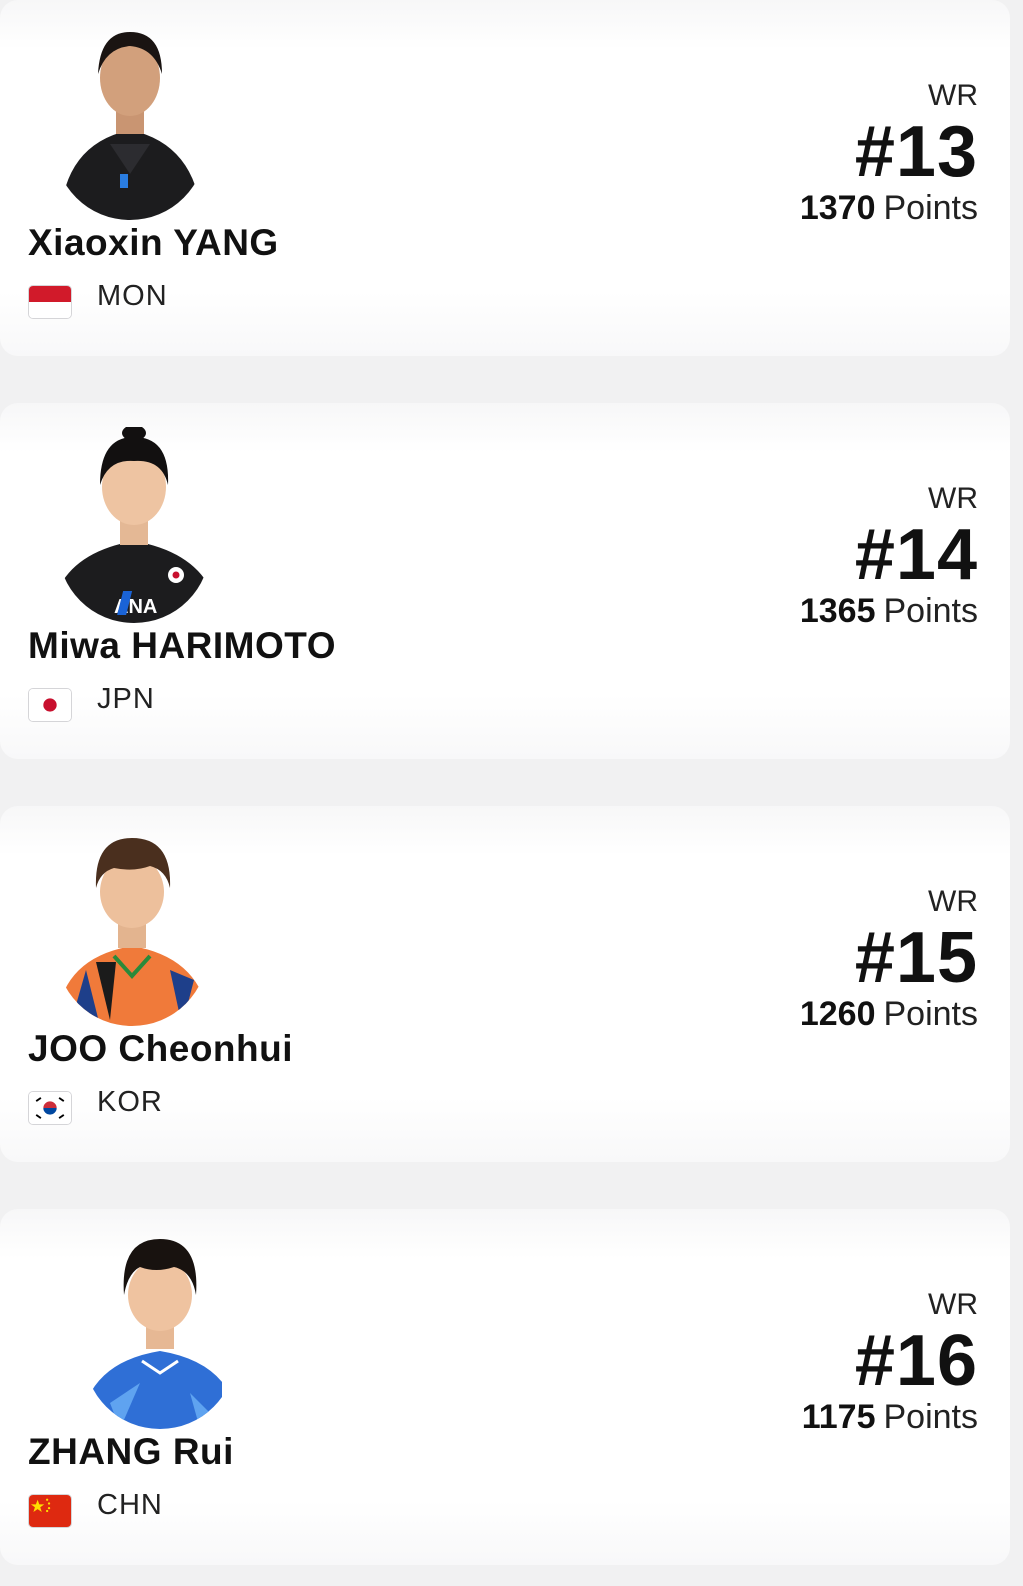 Image resolution: width=1023 pixels, height=1586 pixels. Describe the element at coordinates (916, 152) in the screenshot. I see `world-rank-value: #13` at that location.